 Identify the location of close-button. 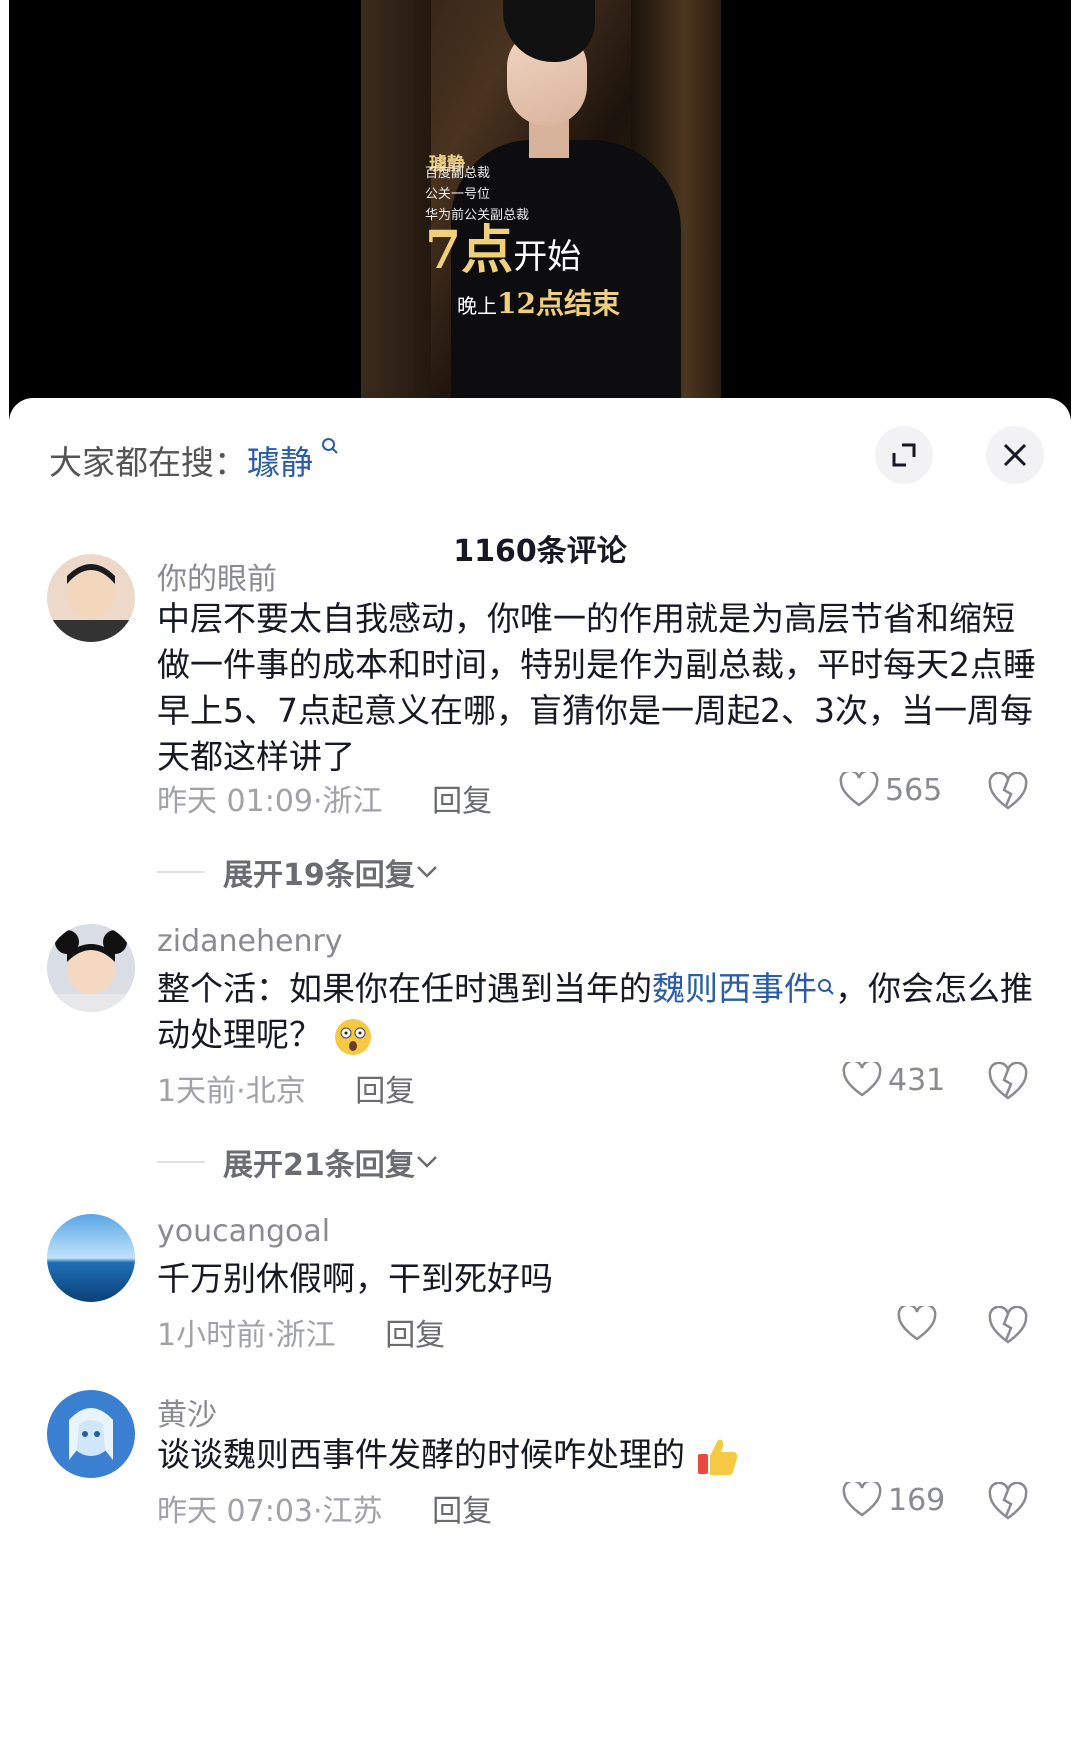
(1015, 455).